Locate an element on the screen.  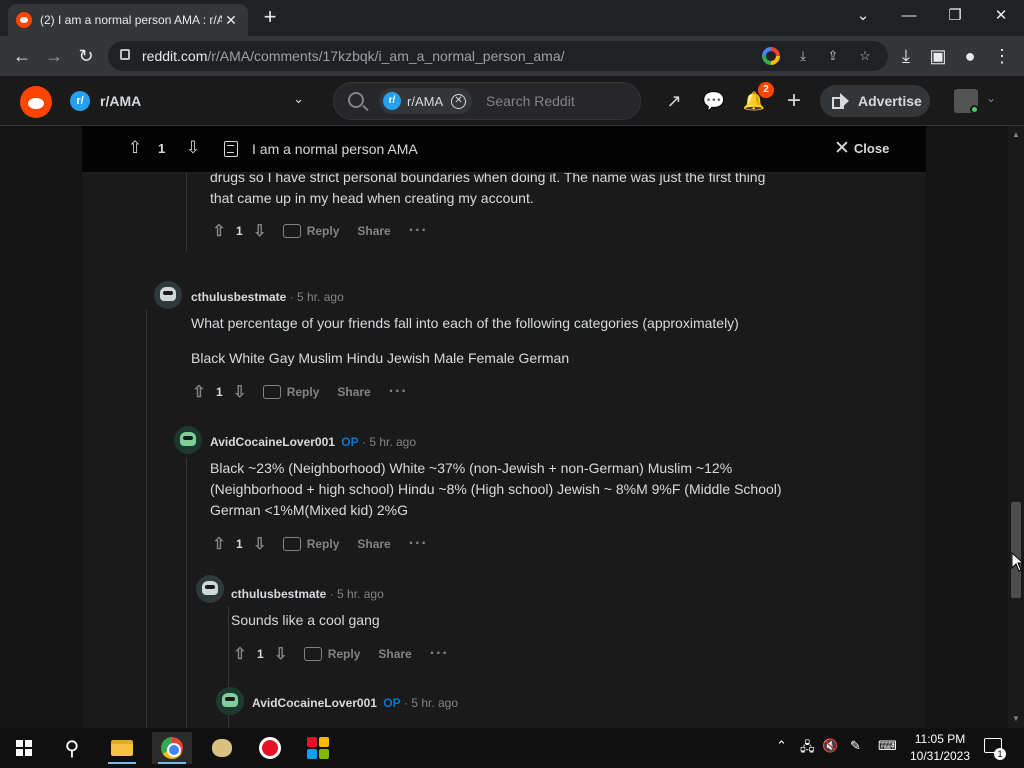
restore-button: ❐ is located at coordinates (955, 15).